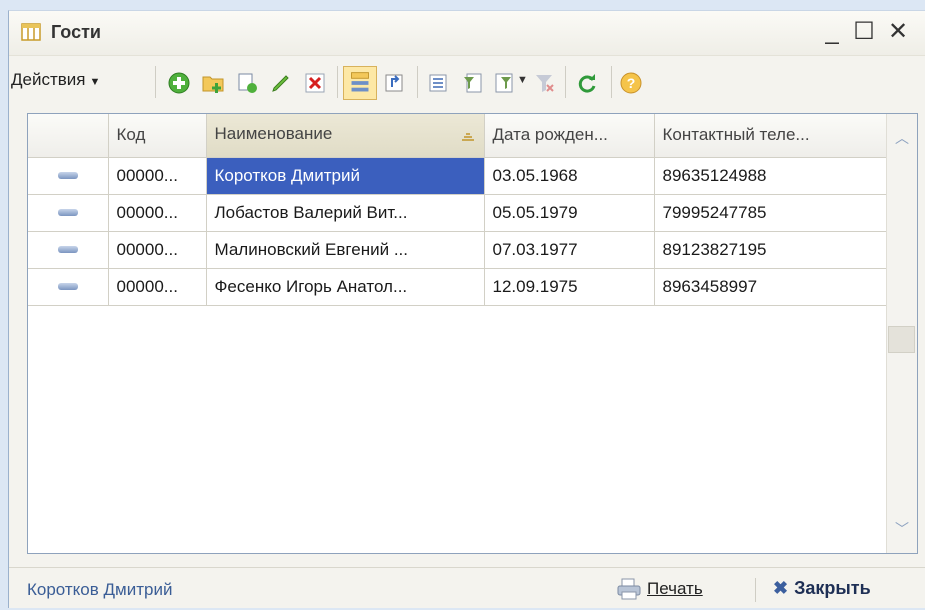  I want to click on cell-phone: 89635124988, so click(771, 176).